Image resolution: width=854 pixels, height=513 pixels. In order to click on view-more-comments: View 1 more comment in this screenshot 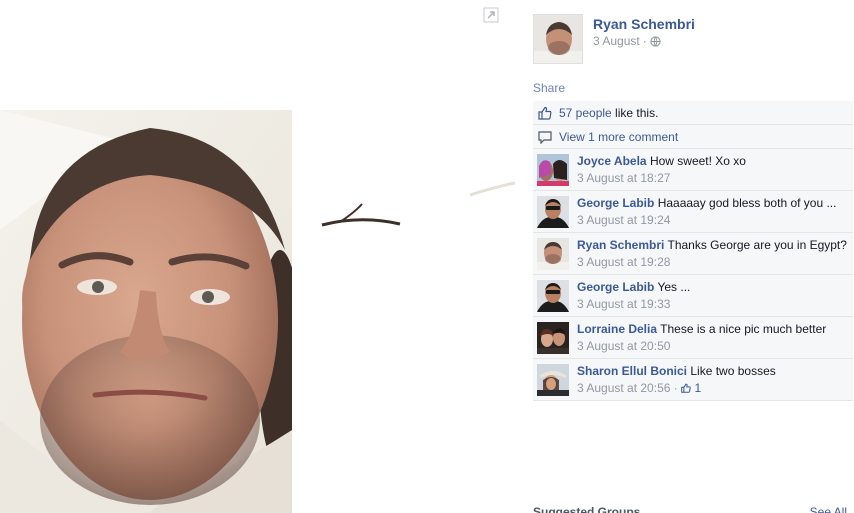, I will do `click(693, 137)`.